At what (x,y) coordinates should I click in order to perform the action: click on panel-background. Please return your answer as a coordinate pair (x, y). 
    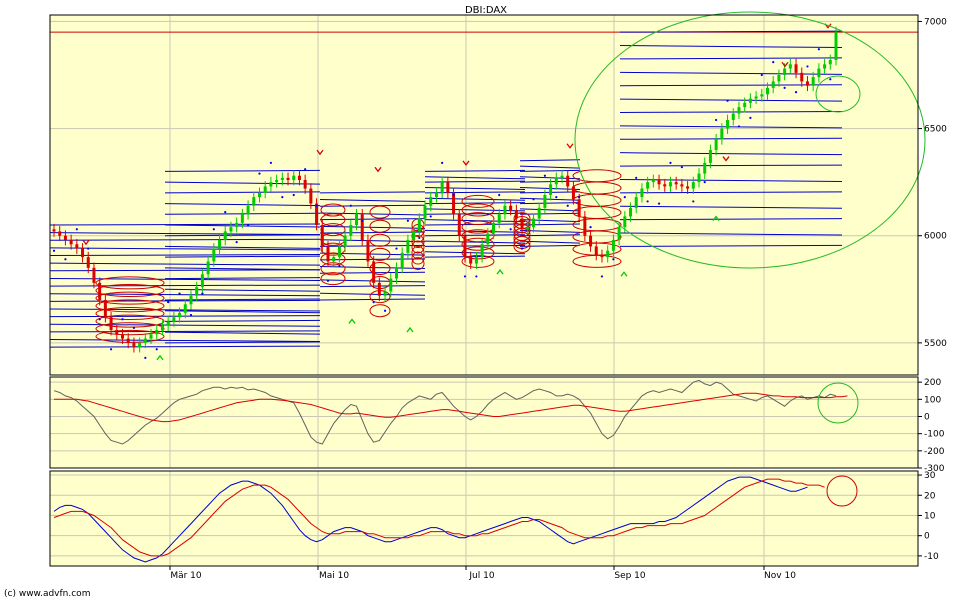
    Looking at the image, I should click on (484, 518).